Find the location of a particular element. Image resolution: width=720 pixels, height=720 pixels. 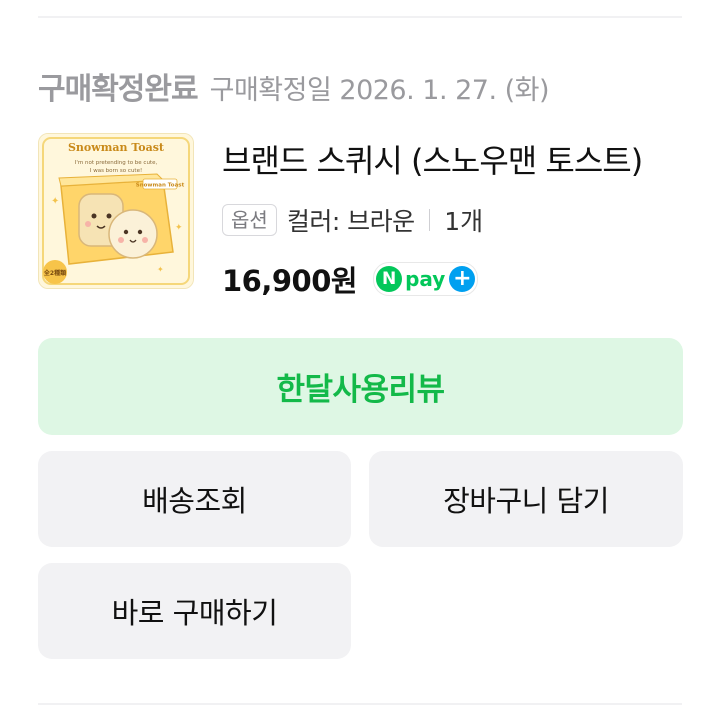

order-status-row: 구매확정완료 구매확정일 2026. 1. 27. (화) is located at coordinates (294, 86).